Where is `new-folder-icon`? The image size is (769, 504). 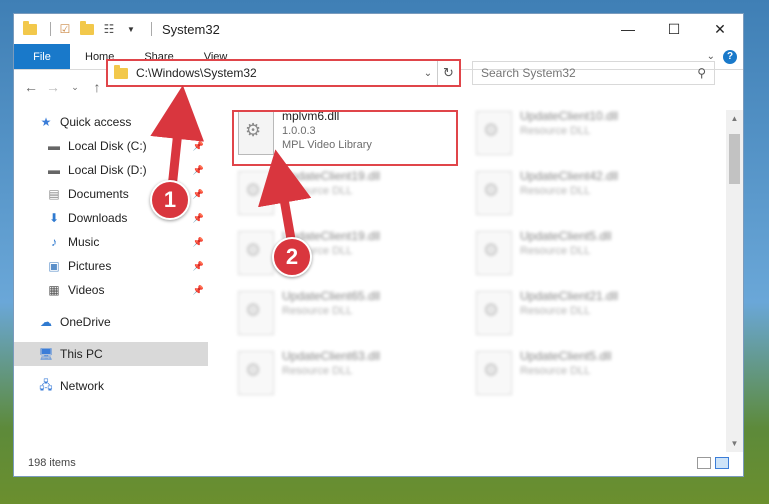 new-folder-icon is located at coordinates (87, 28).